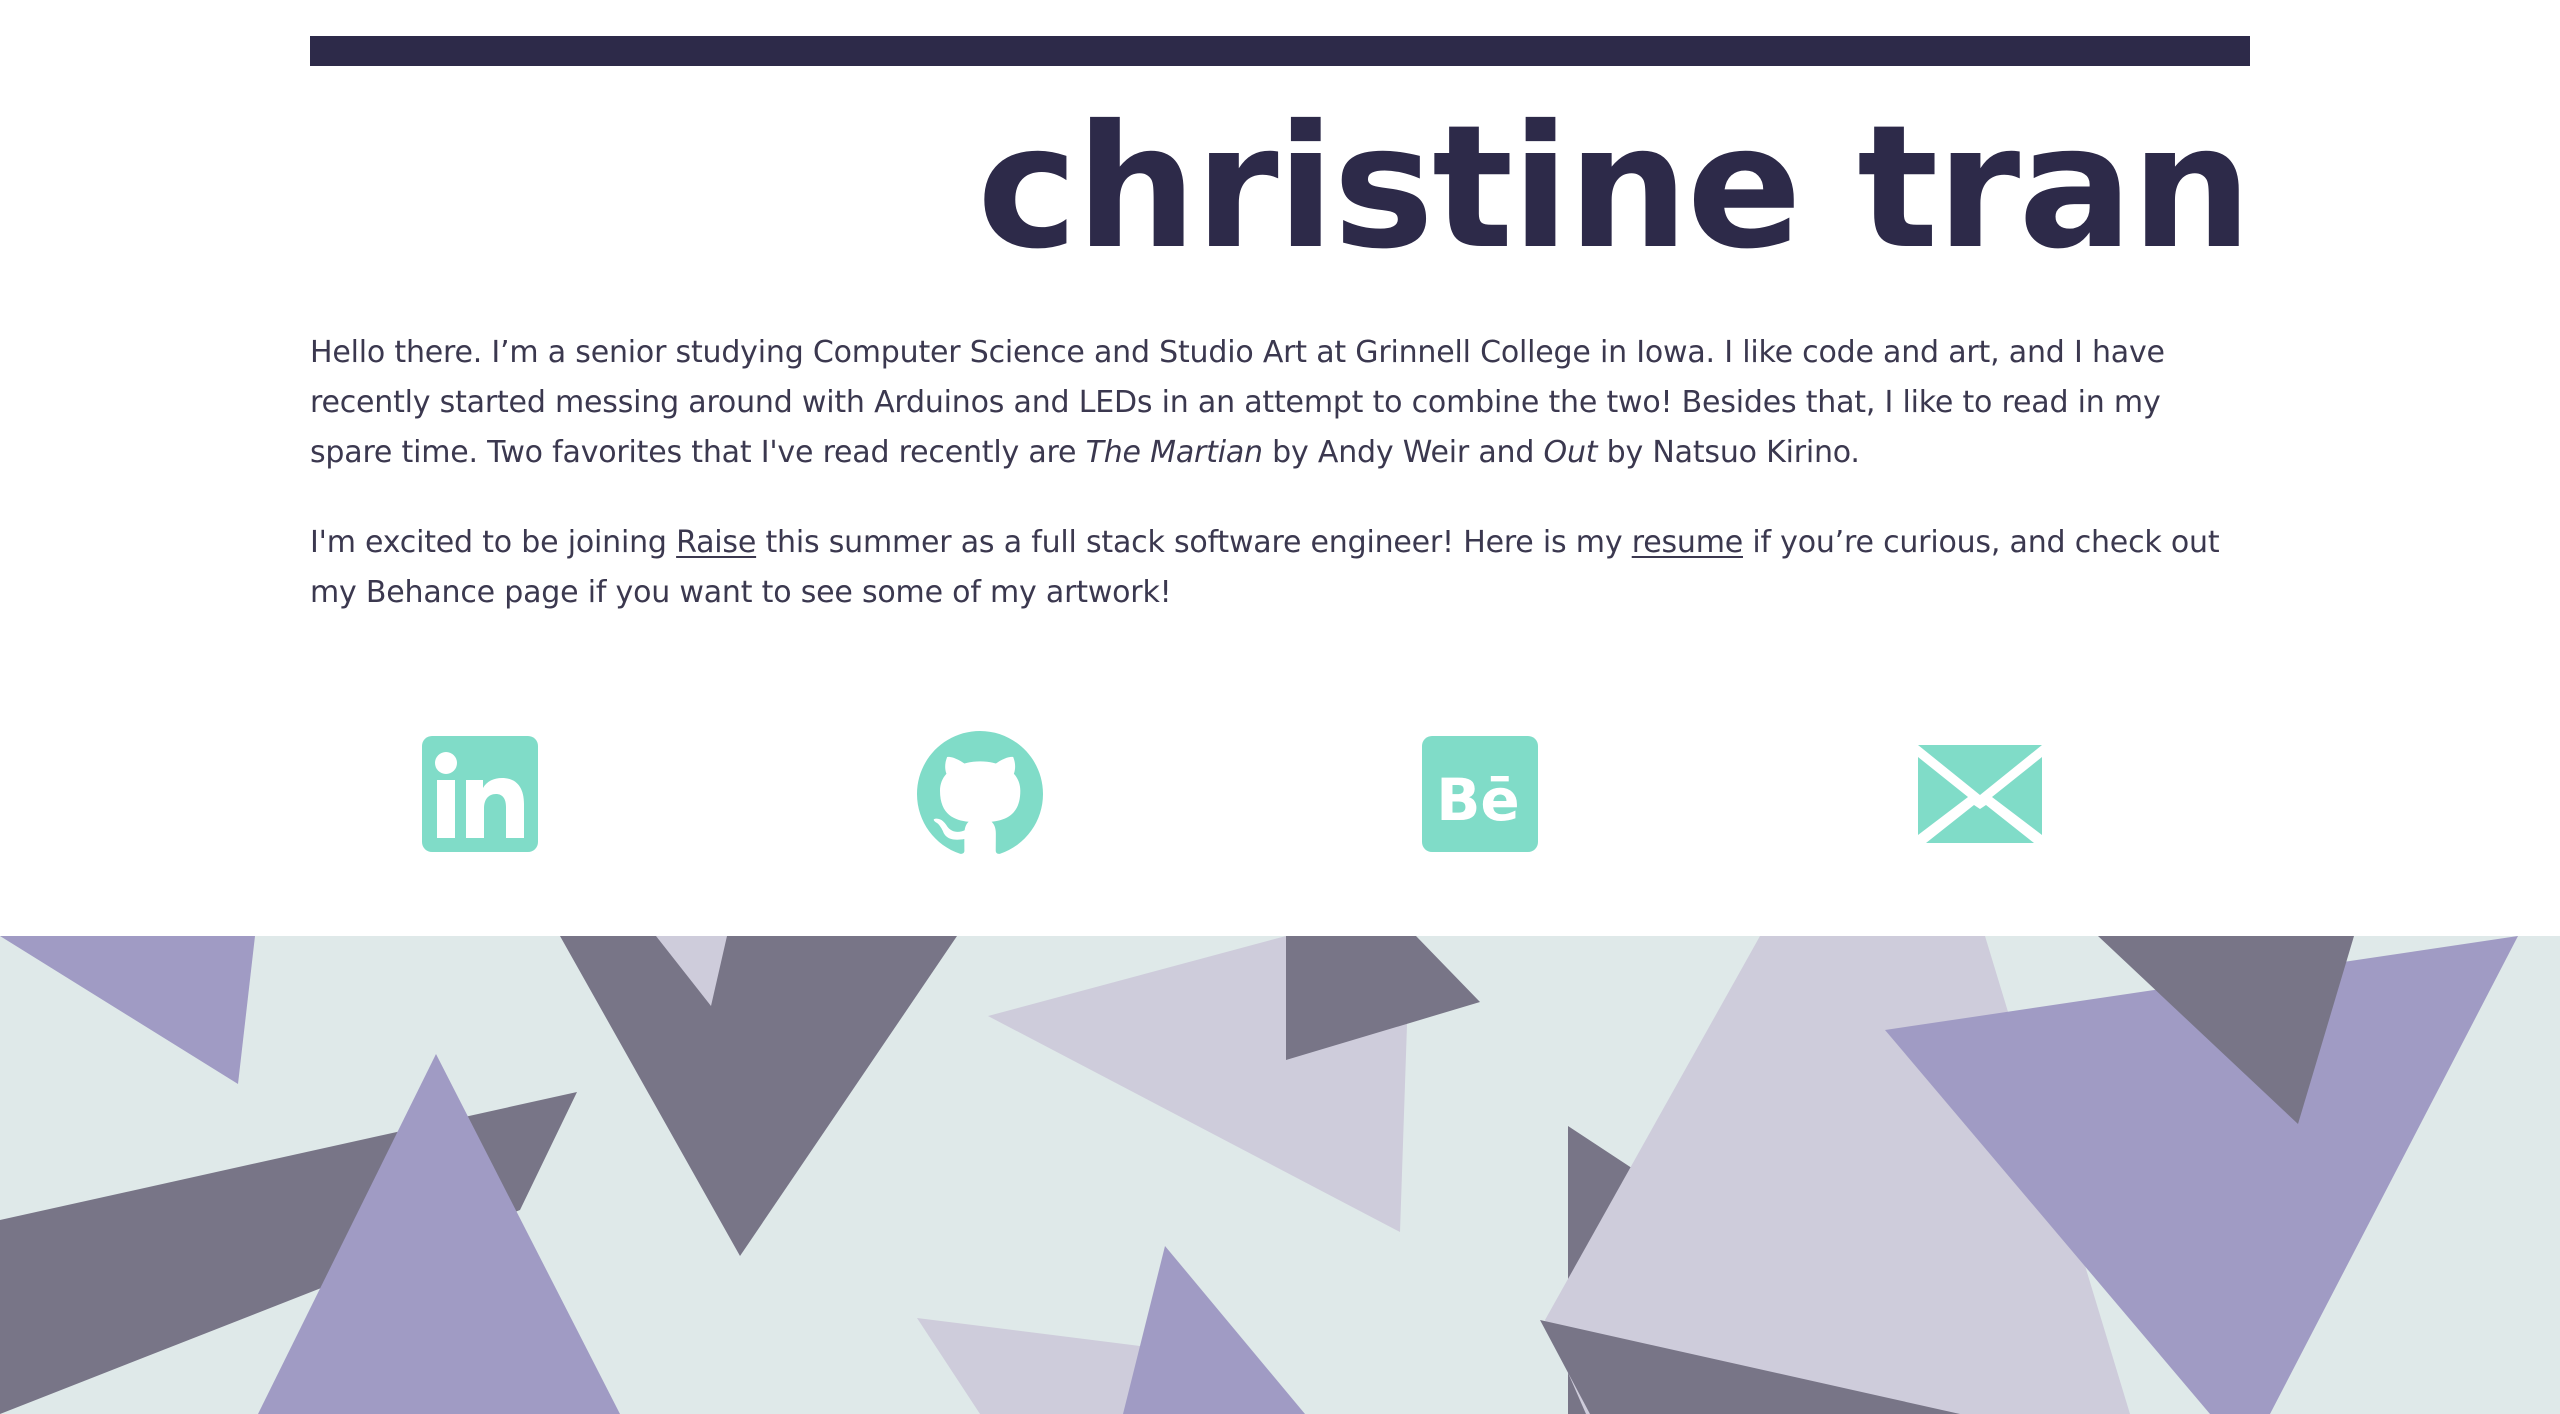  What do you see at coordinates (1728, 452) in the screenshot?
I see `bio-text: by Natsuo Kirino.` at bounding box center [1728, 452].